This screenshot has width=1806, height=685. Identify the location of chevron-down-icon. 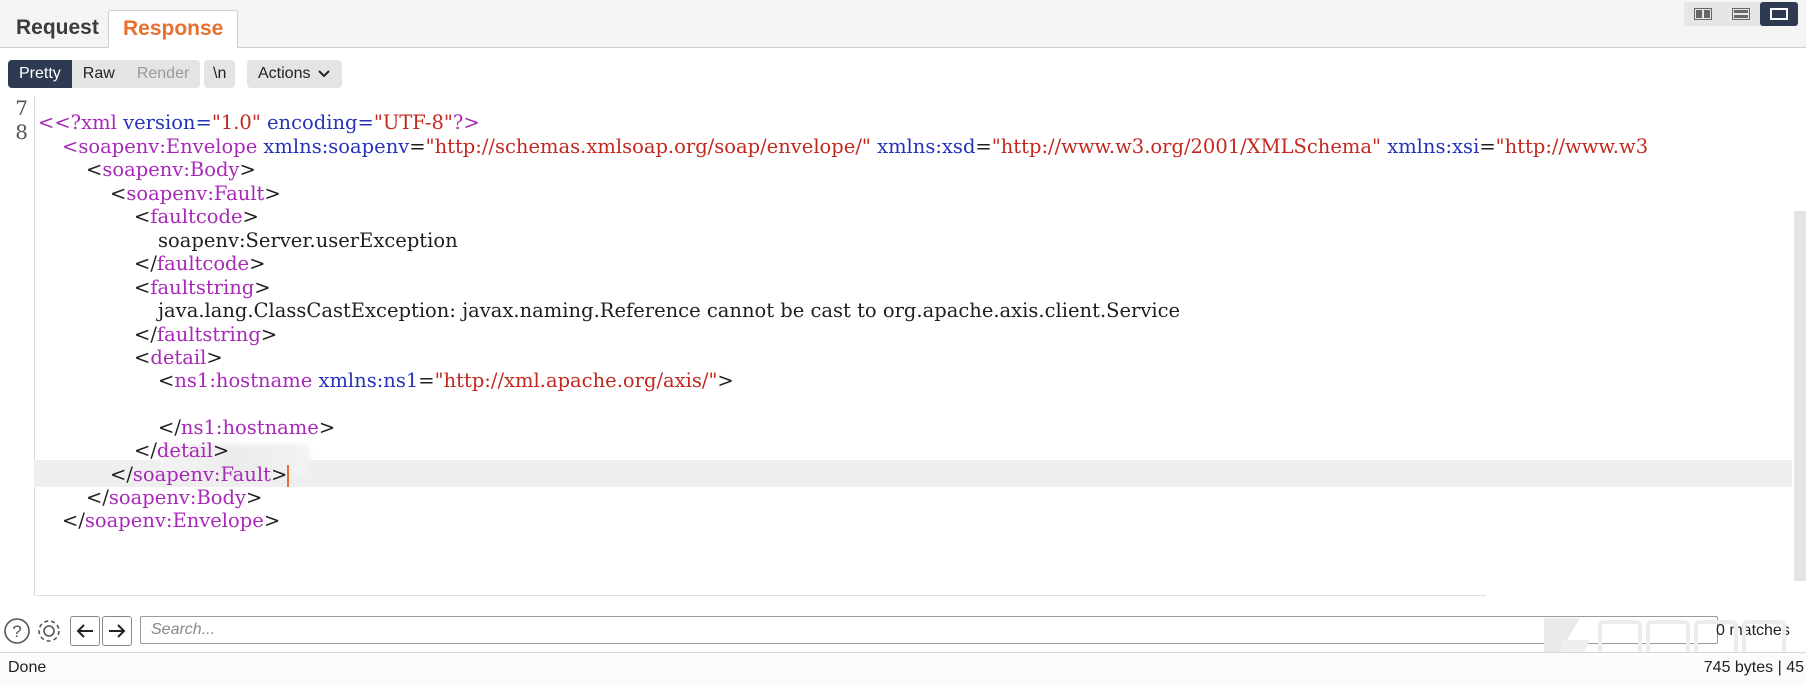
(324, 74).